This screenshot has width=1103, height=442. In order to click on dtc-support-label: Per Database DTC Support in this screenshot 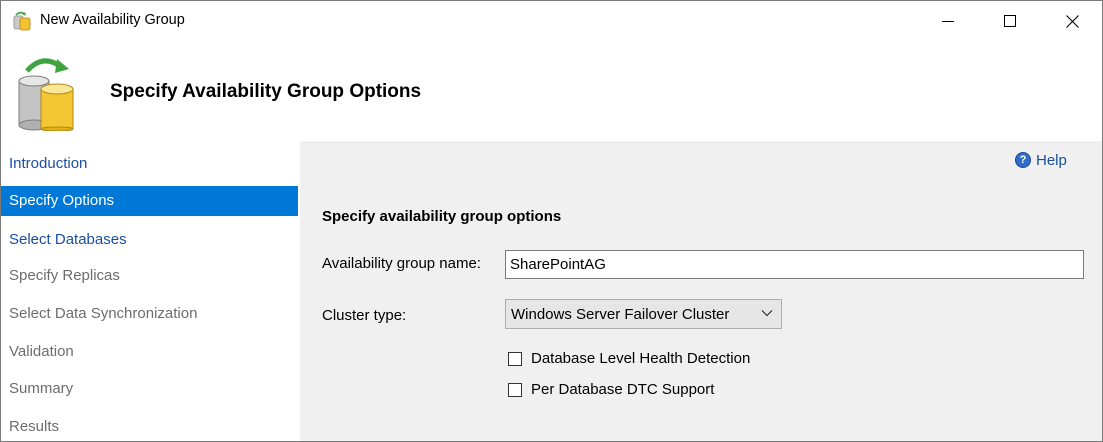, I will do `click(623, 389)`.